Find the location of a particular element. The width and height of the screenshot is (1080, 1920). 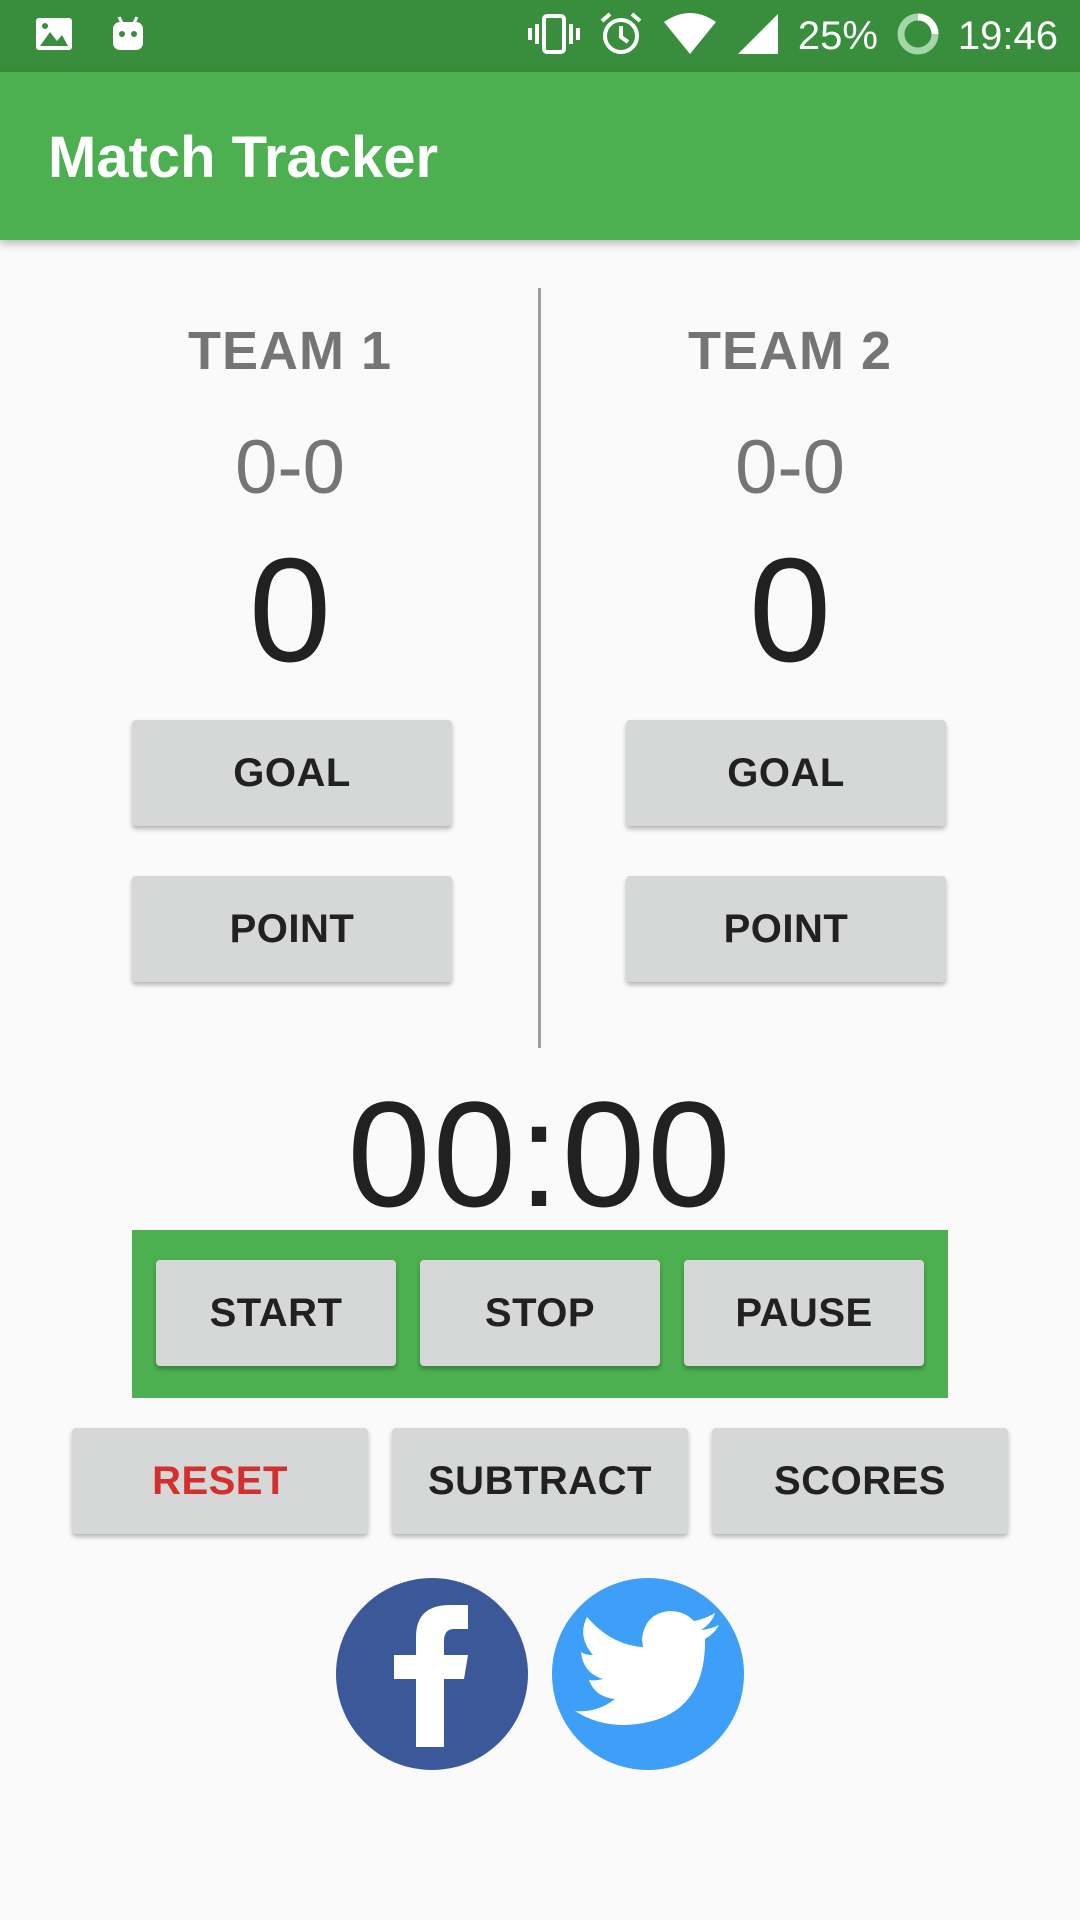

team1-name: TEAM 1 is located at coordinates (290, 351).